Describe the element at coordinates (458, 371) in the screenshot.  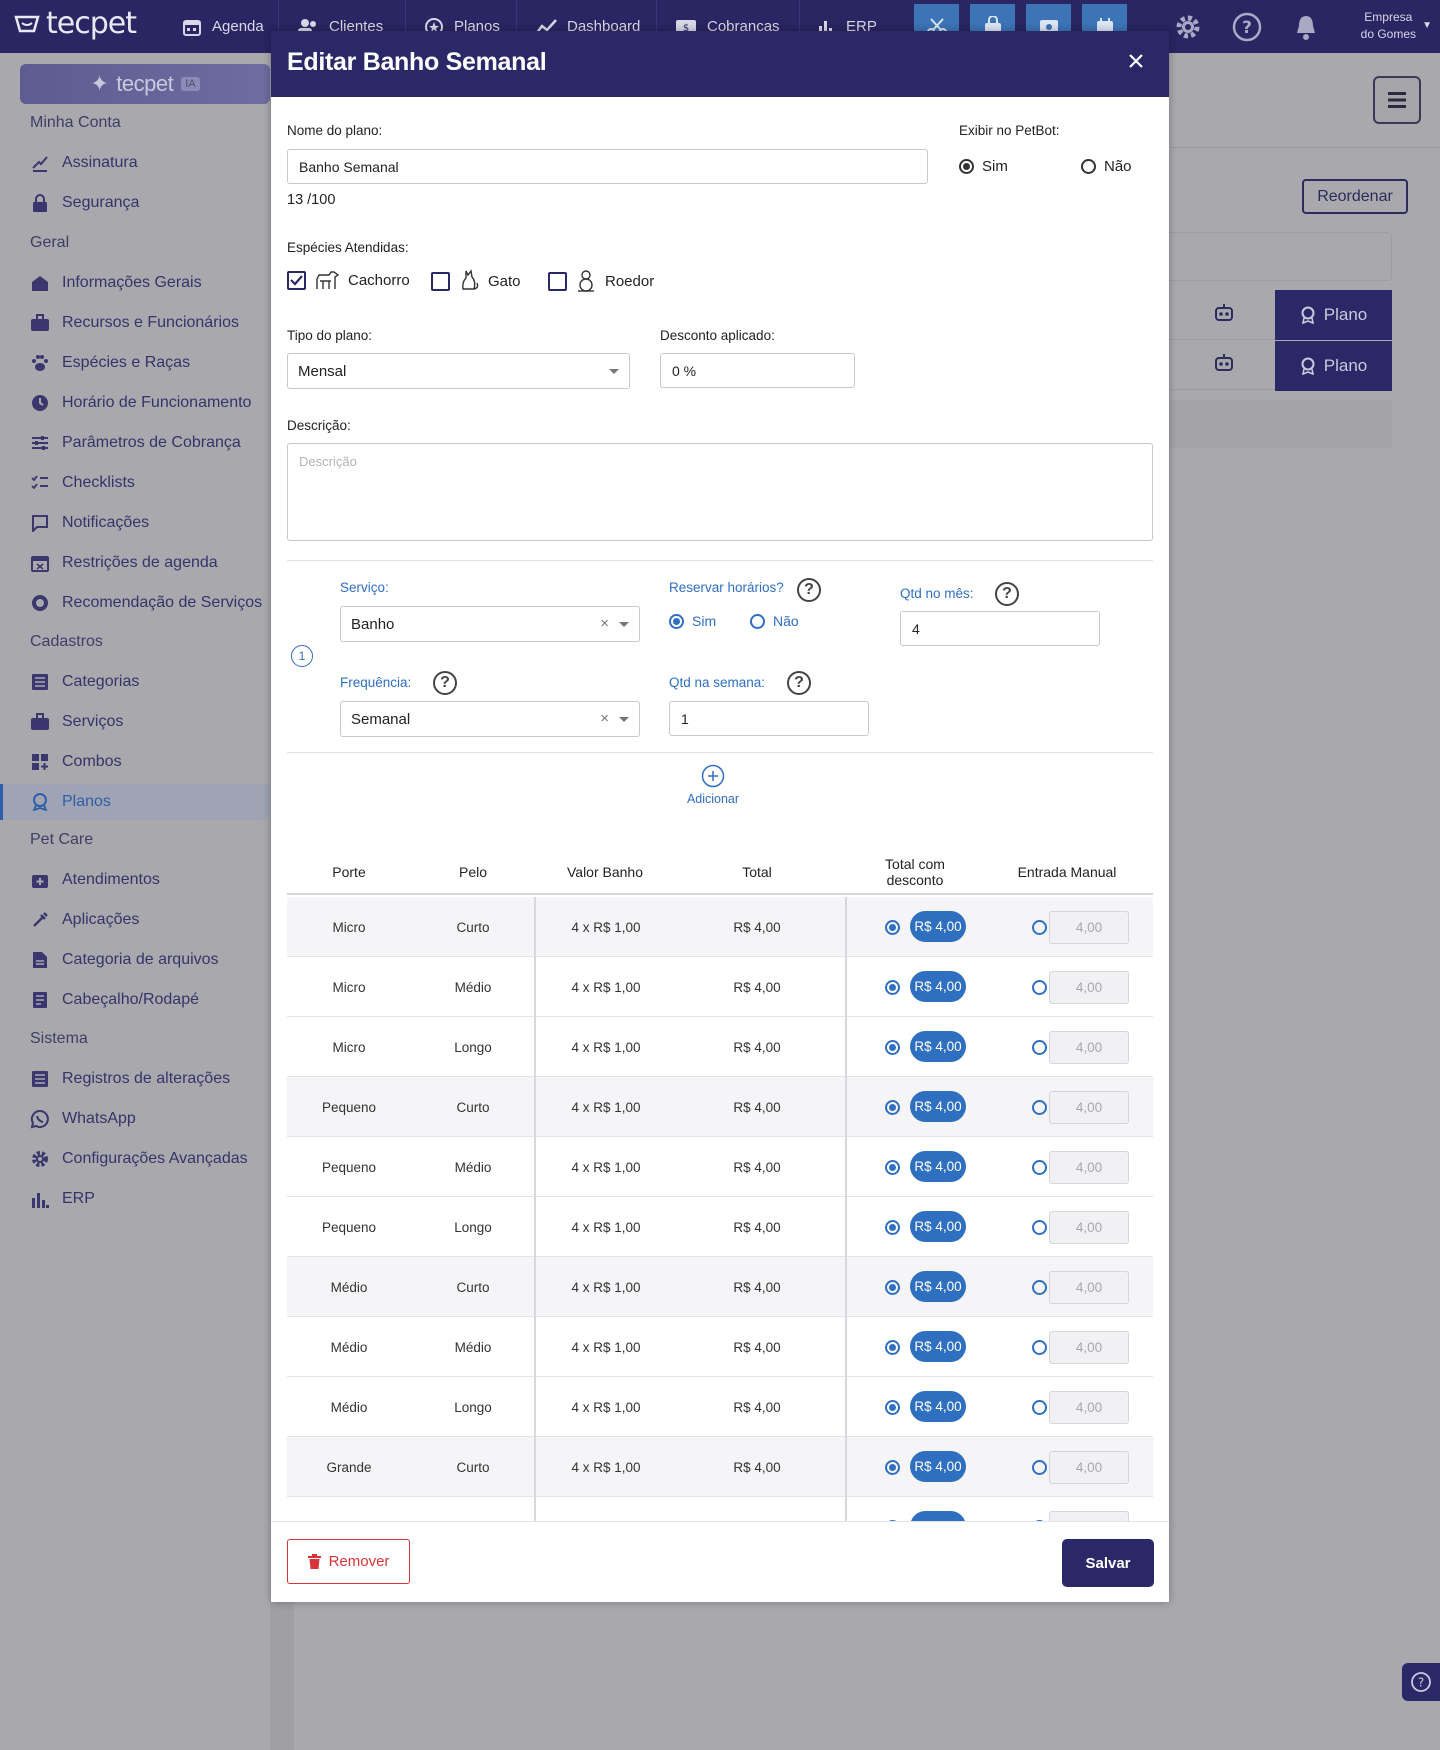
I see `plan-type-select: Mensal` at that location.